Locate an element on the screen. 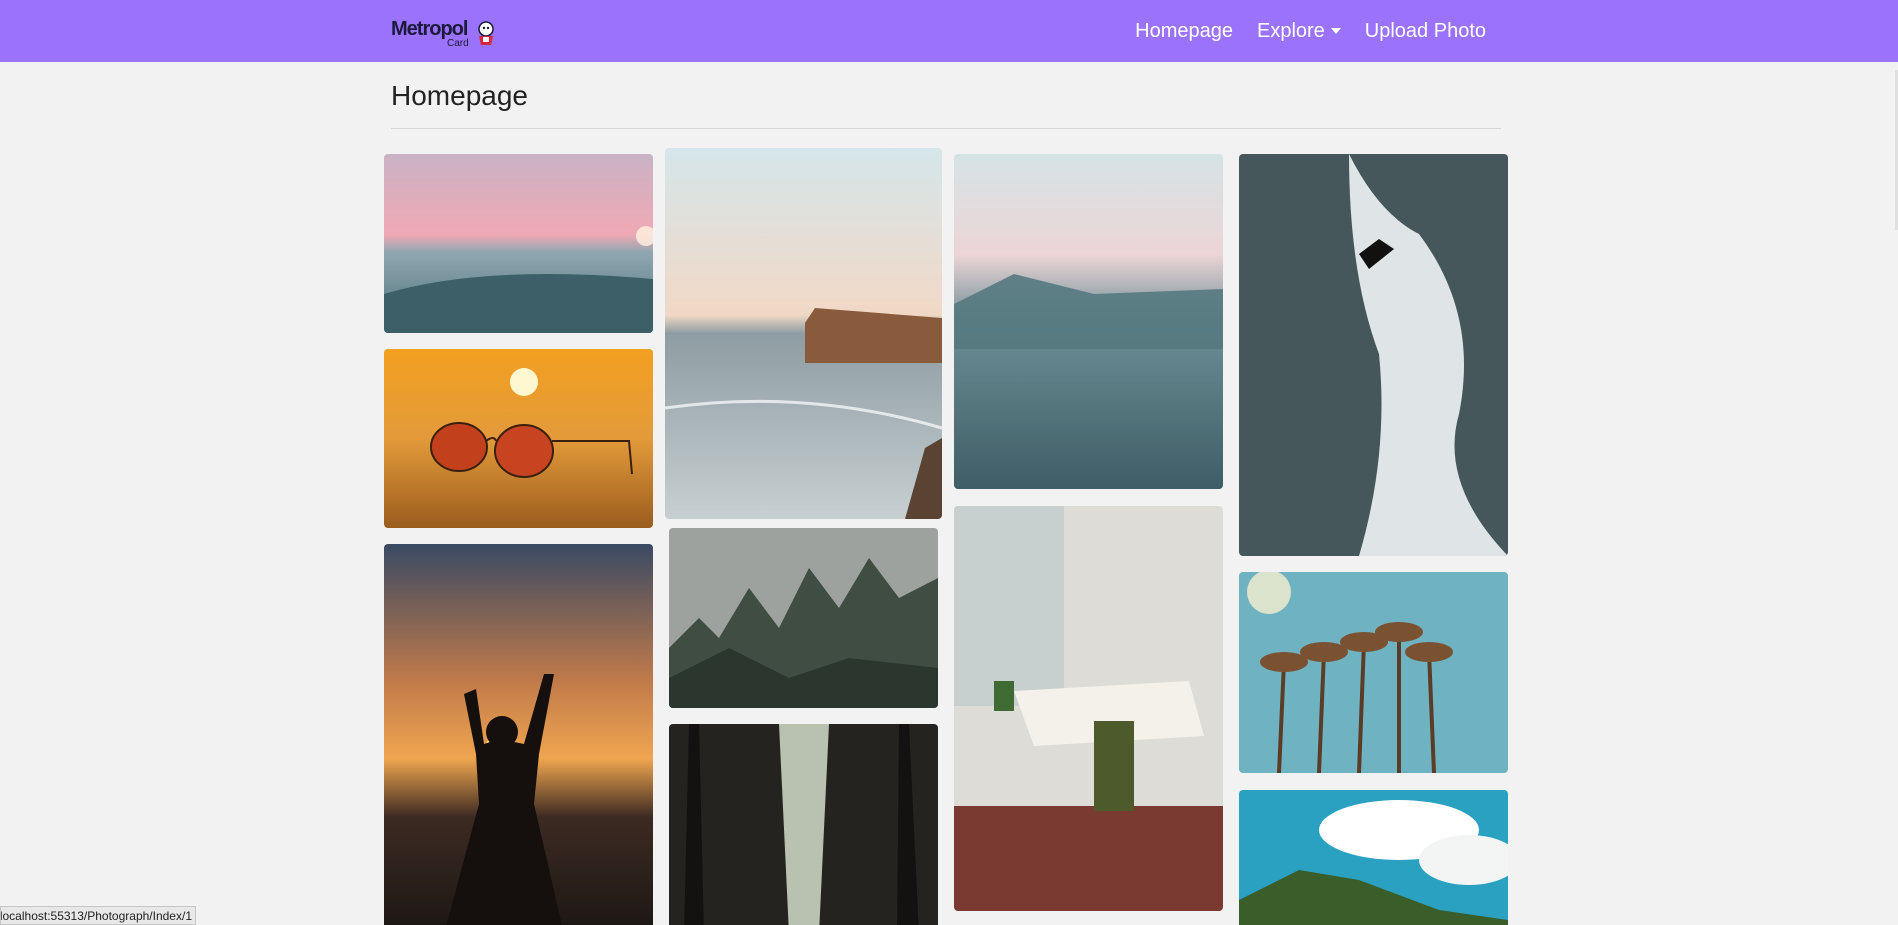 This screenshot has height=925, width=1898. photo-sea-cliff is located at coordinates (803, 333).